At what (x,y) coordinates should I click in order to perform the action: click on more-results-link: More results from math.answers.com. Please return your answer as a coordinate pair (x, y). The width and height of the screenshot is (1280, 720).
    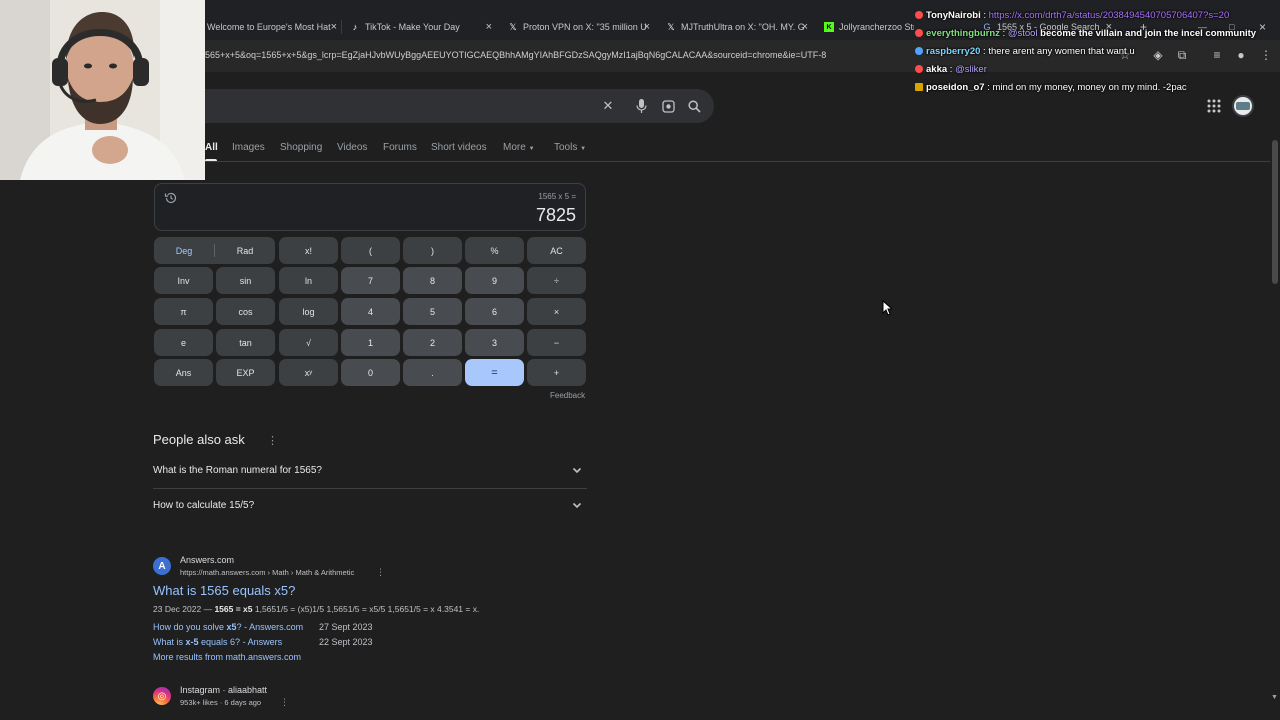
    Looking at the image, I should click on (227, 657).